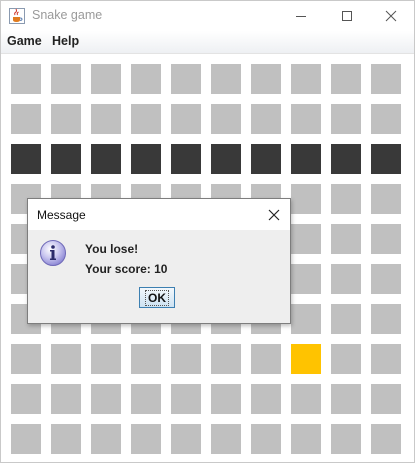  I want to click on minimize-button, so click(301, 16).